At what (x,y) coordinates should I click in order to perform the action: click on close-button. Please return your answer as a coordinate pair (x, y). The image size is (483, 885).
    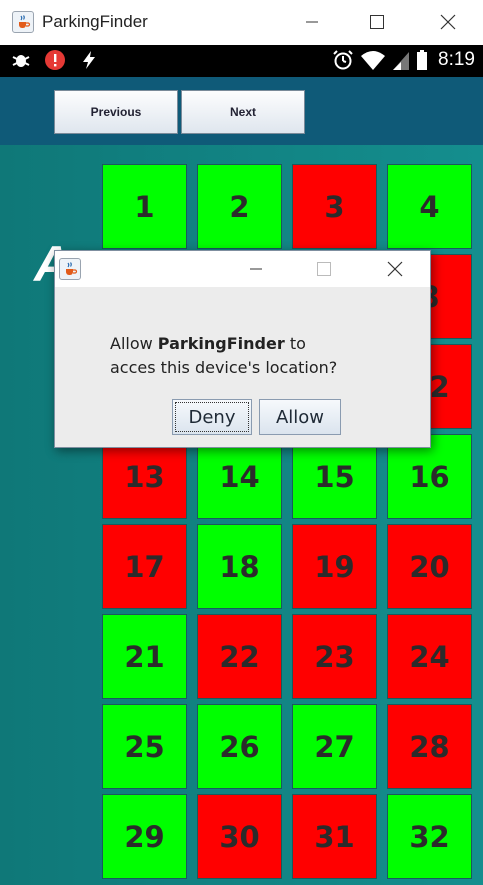
    Looking at the image, I should click on (448, 22).